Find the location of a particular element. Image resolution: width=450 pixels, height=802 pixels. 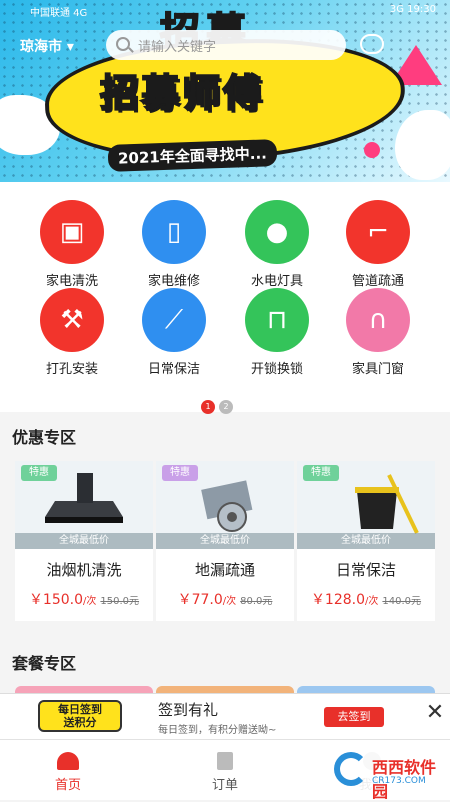

service-label: 管道疏通 is located at coordinates (377, 281).